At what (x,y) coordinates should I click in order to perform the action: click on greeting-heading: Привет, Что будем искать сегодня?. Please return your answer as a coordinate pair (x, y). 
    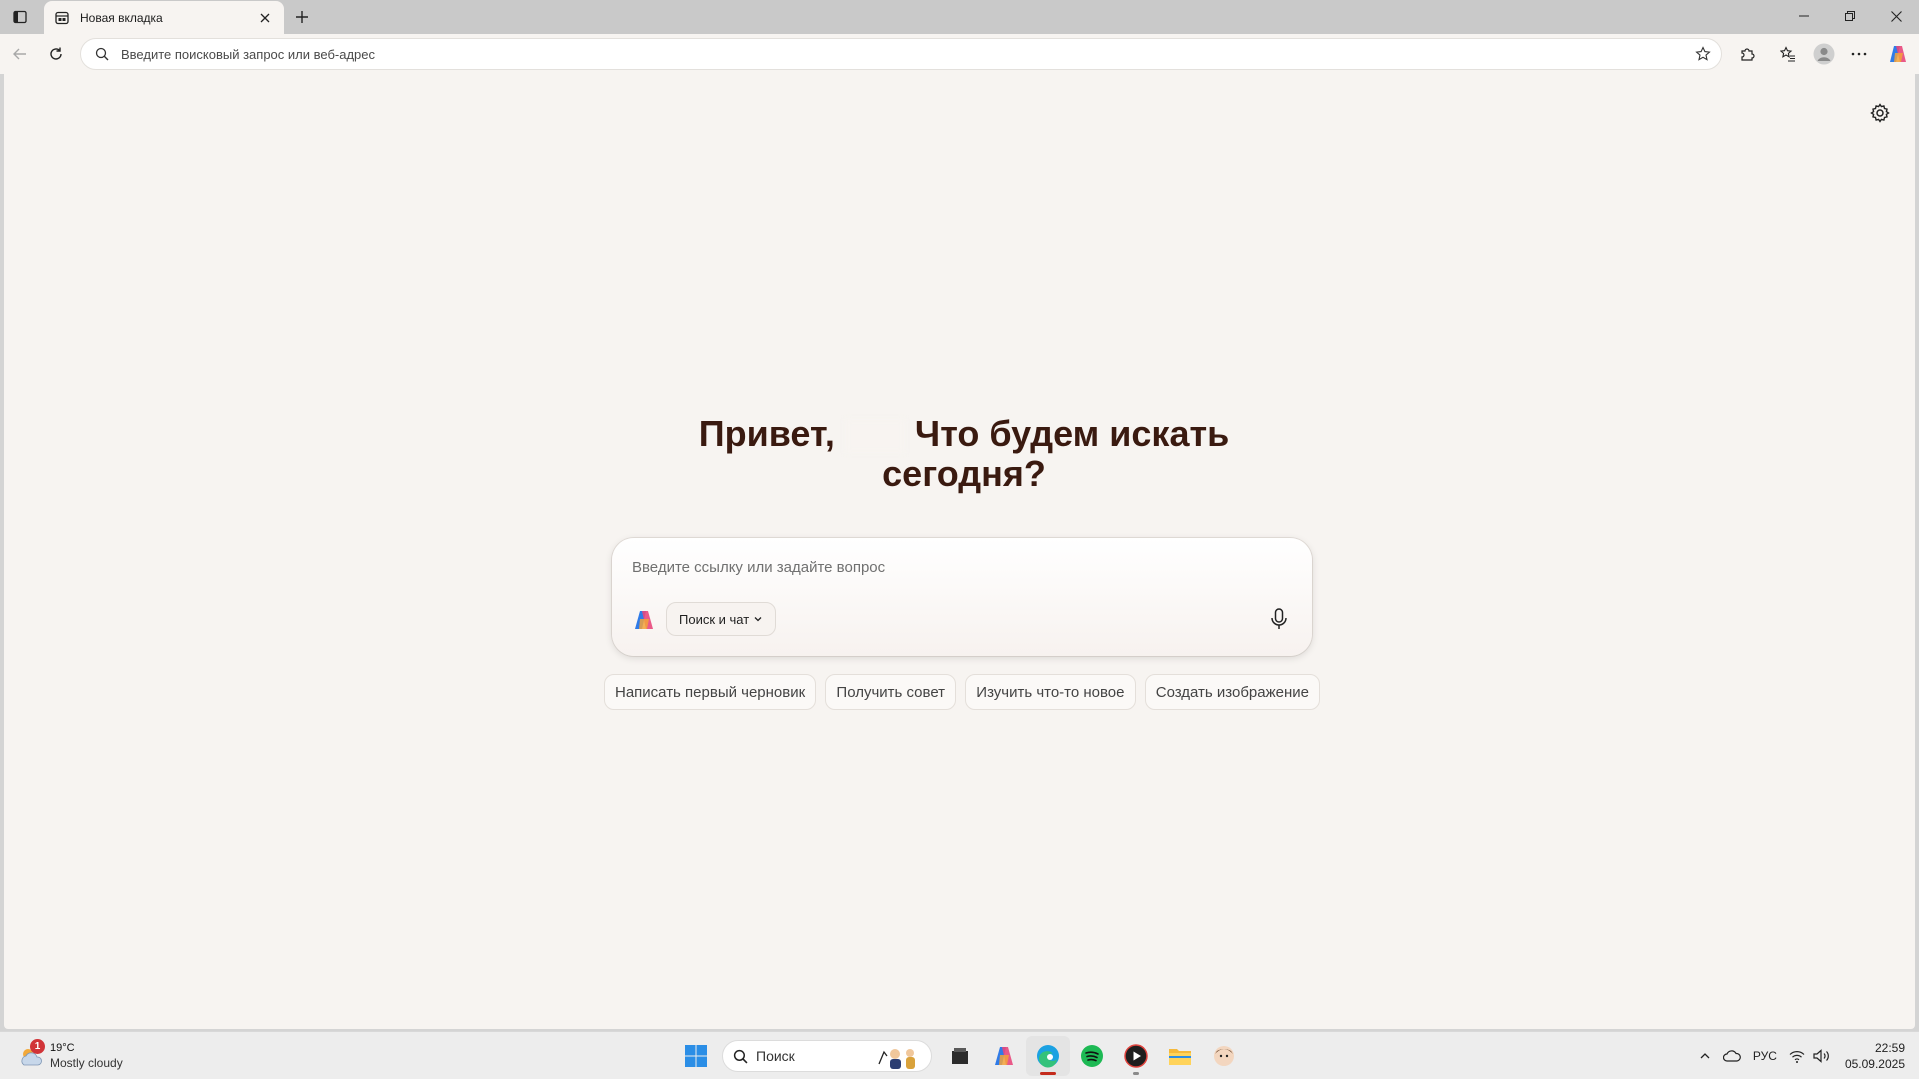
    Looking at the image, I should click on (964, 454).